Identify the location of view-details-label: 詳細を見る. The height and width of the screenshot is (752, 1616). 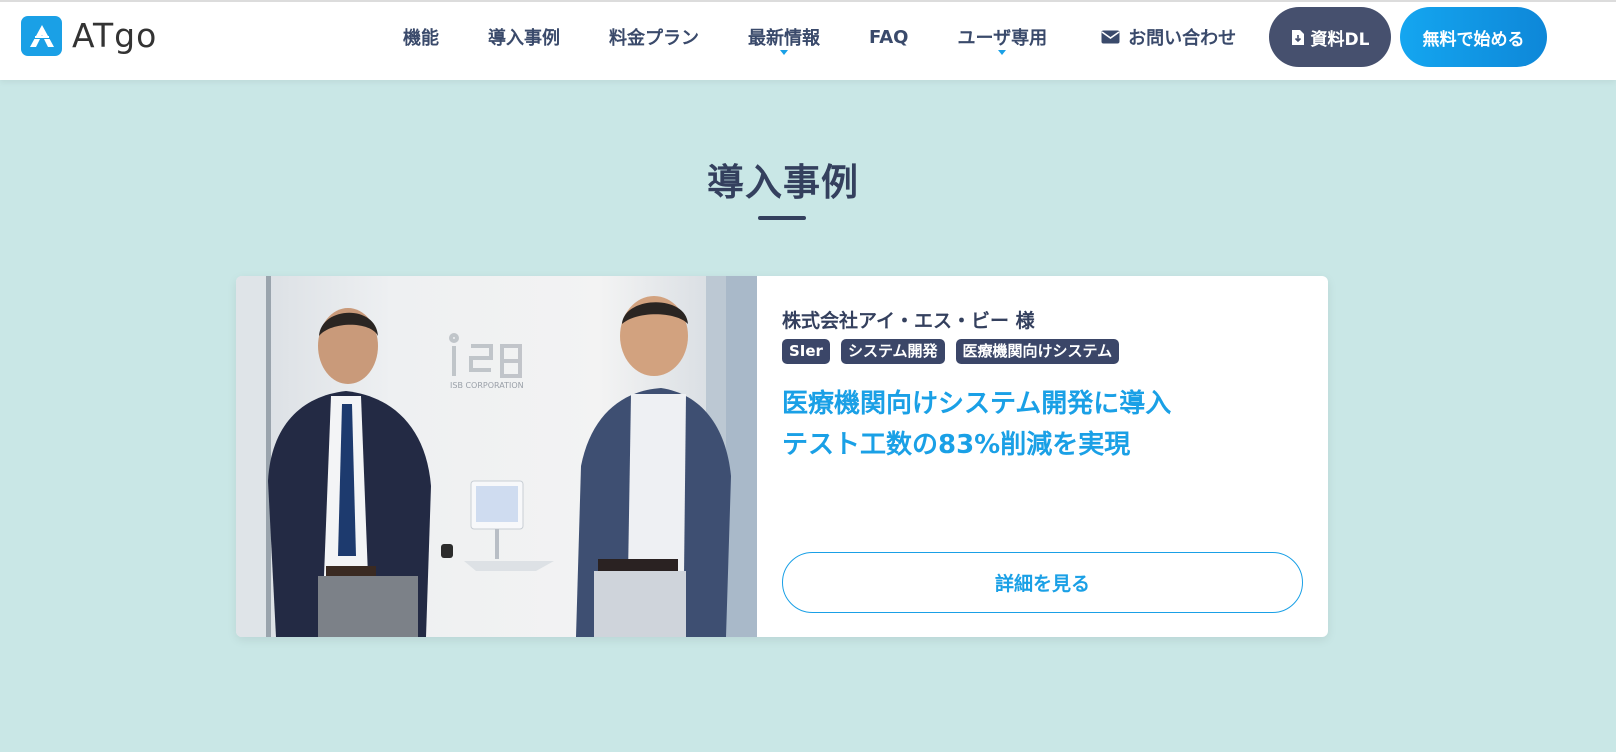
(1042, 584).